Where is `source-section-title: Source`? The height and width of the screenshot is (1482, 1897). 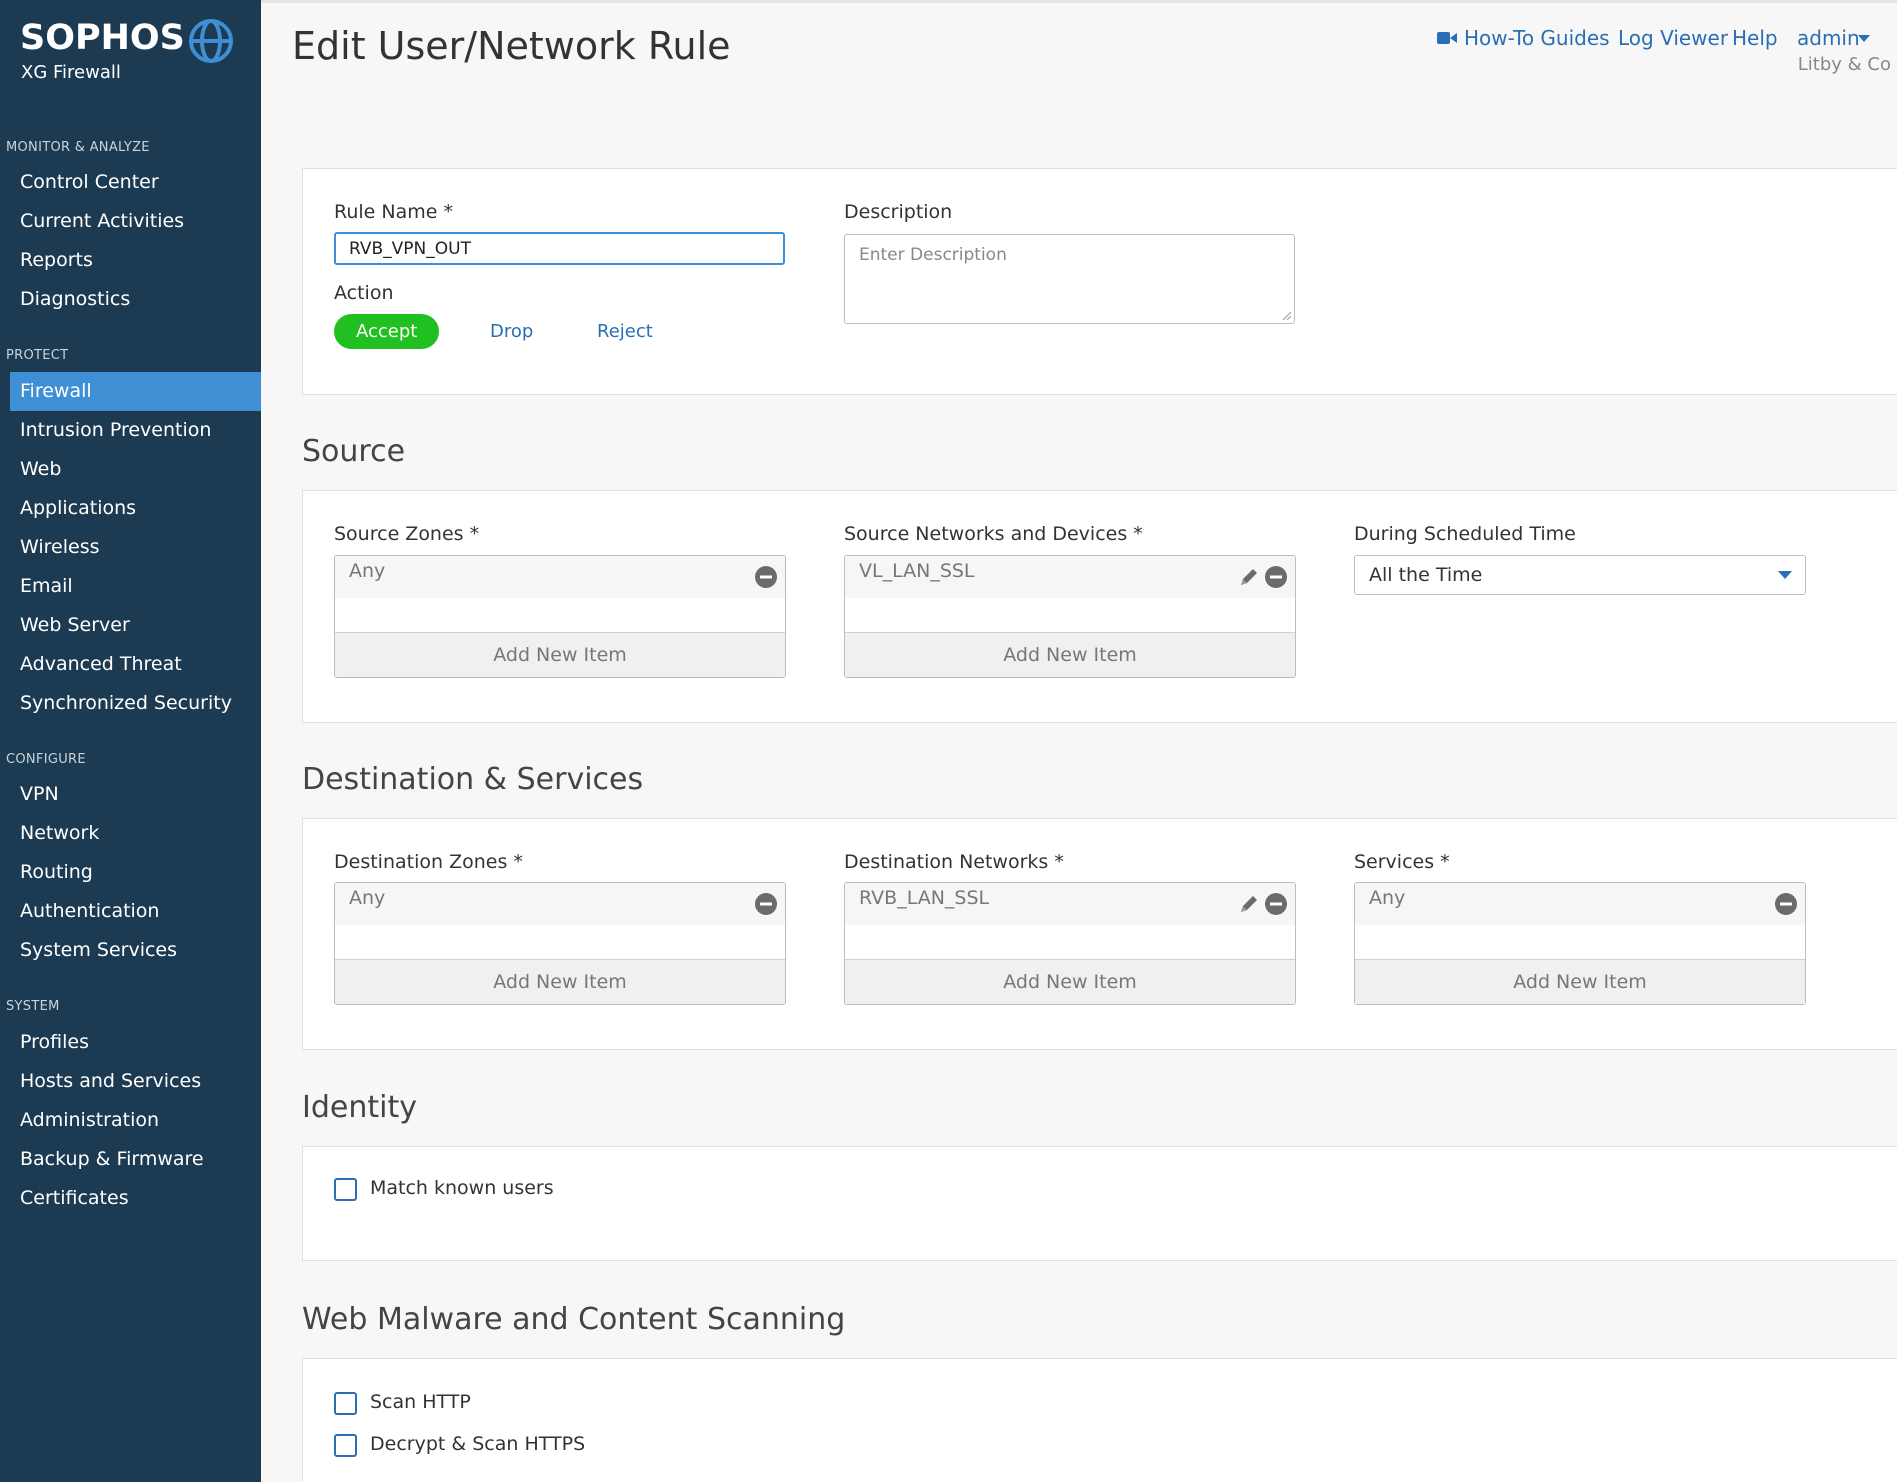
source-section-title: Source is located at coordinates (354, 451).